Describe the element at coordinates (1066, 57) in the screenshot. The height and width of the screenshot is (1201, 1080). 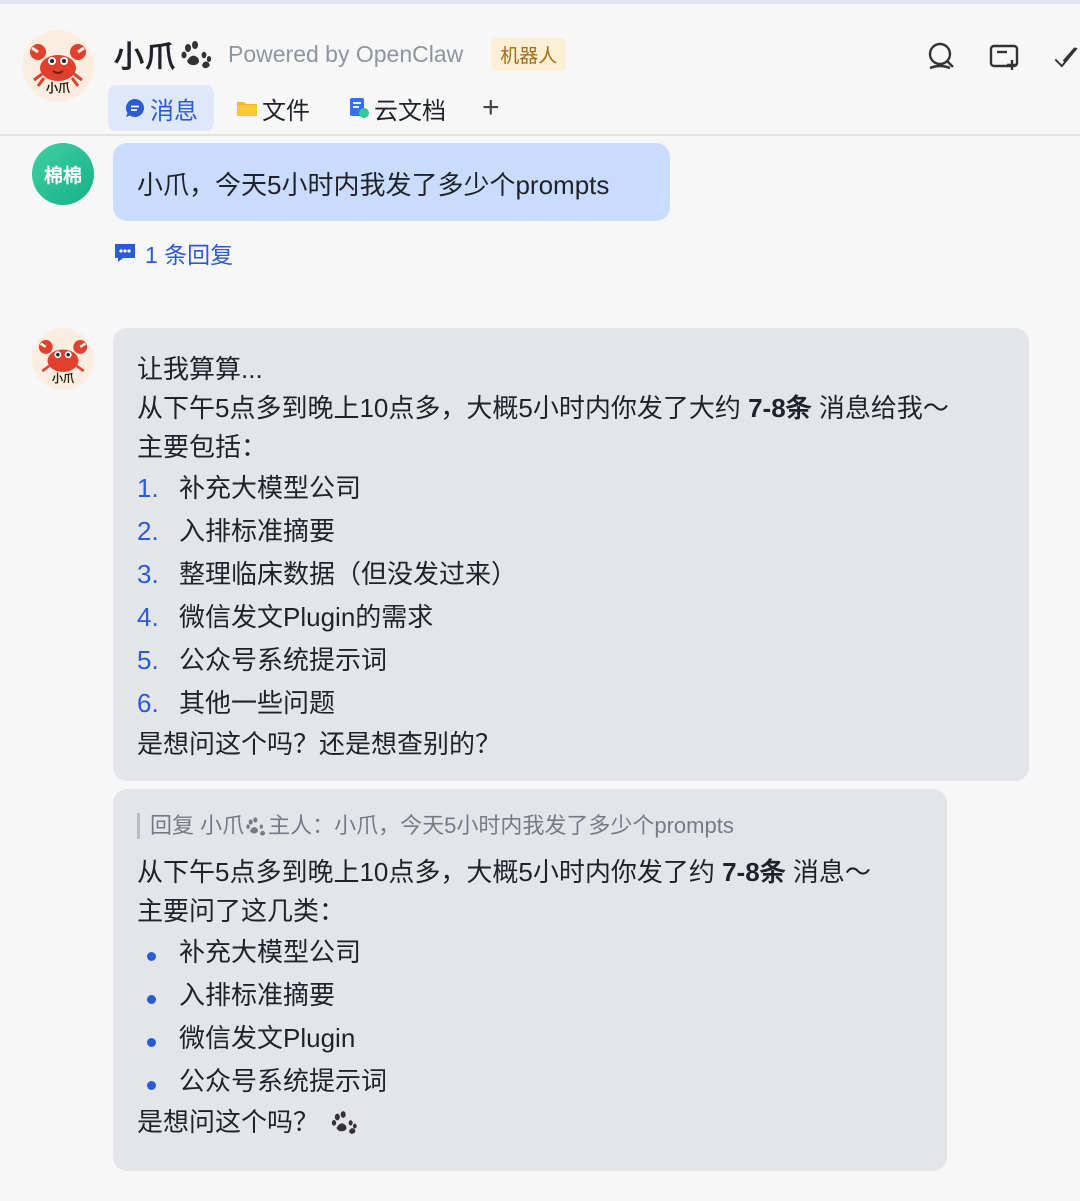
I see `checkmark-icon` at that location.